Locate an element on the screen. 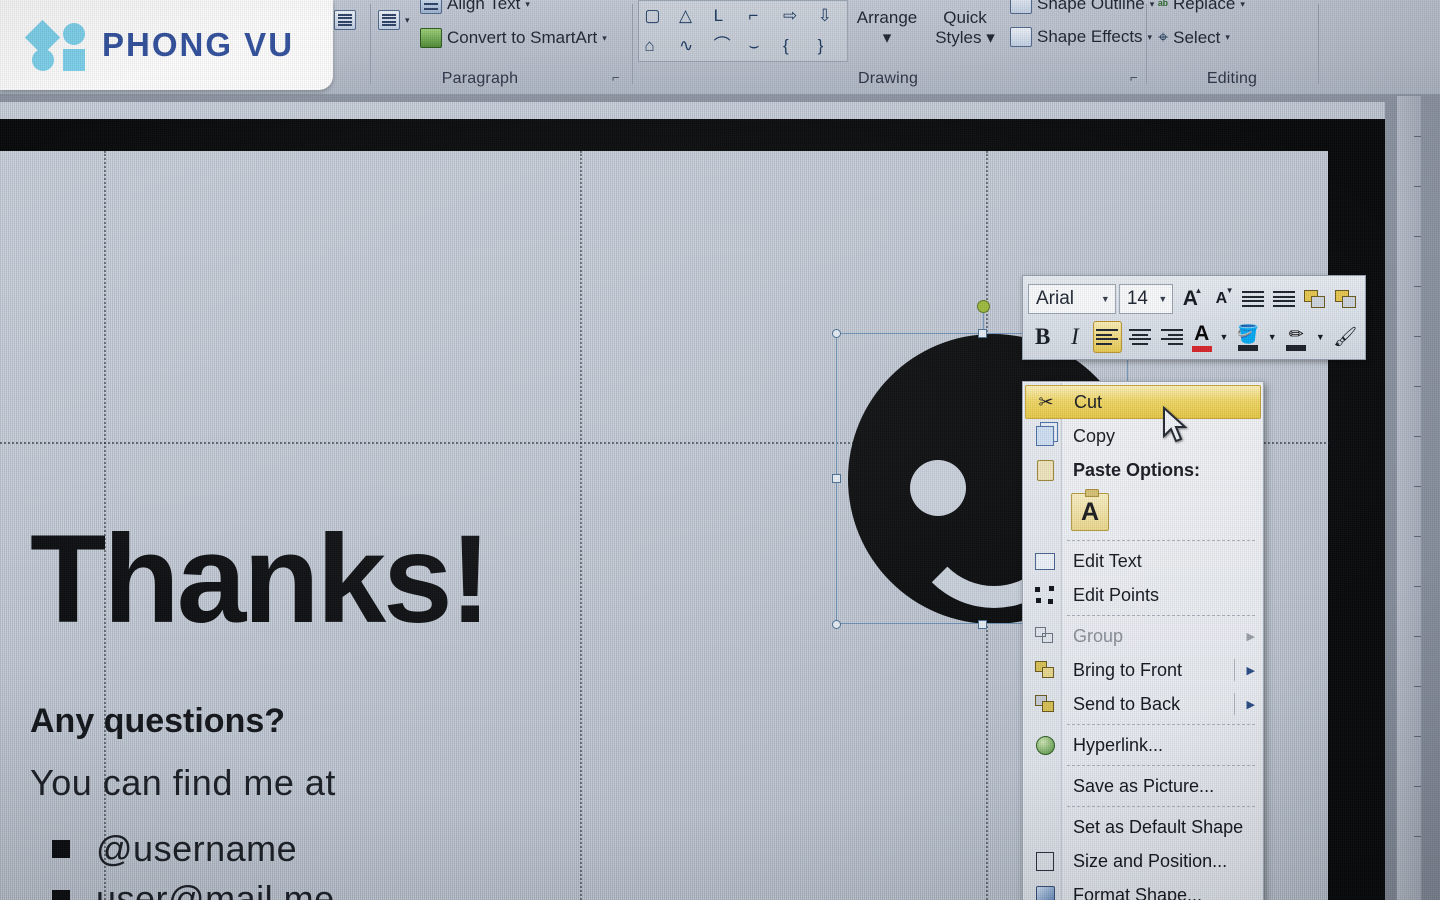 This screenshot has width=1440, height=900. shape-right-brace: } is located at coordinates (830, 46).